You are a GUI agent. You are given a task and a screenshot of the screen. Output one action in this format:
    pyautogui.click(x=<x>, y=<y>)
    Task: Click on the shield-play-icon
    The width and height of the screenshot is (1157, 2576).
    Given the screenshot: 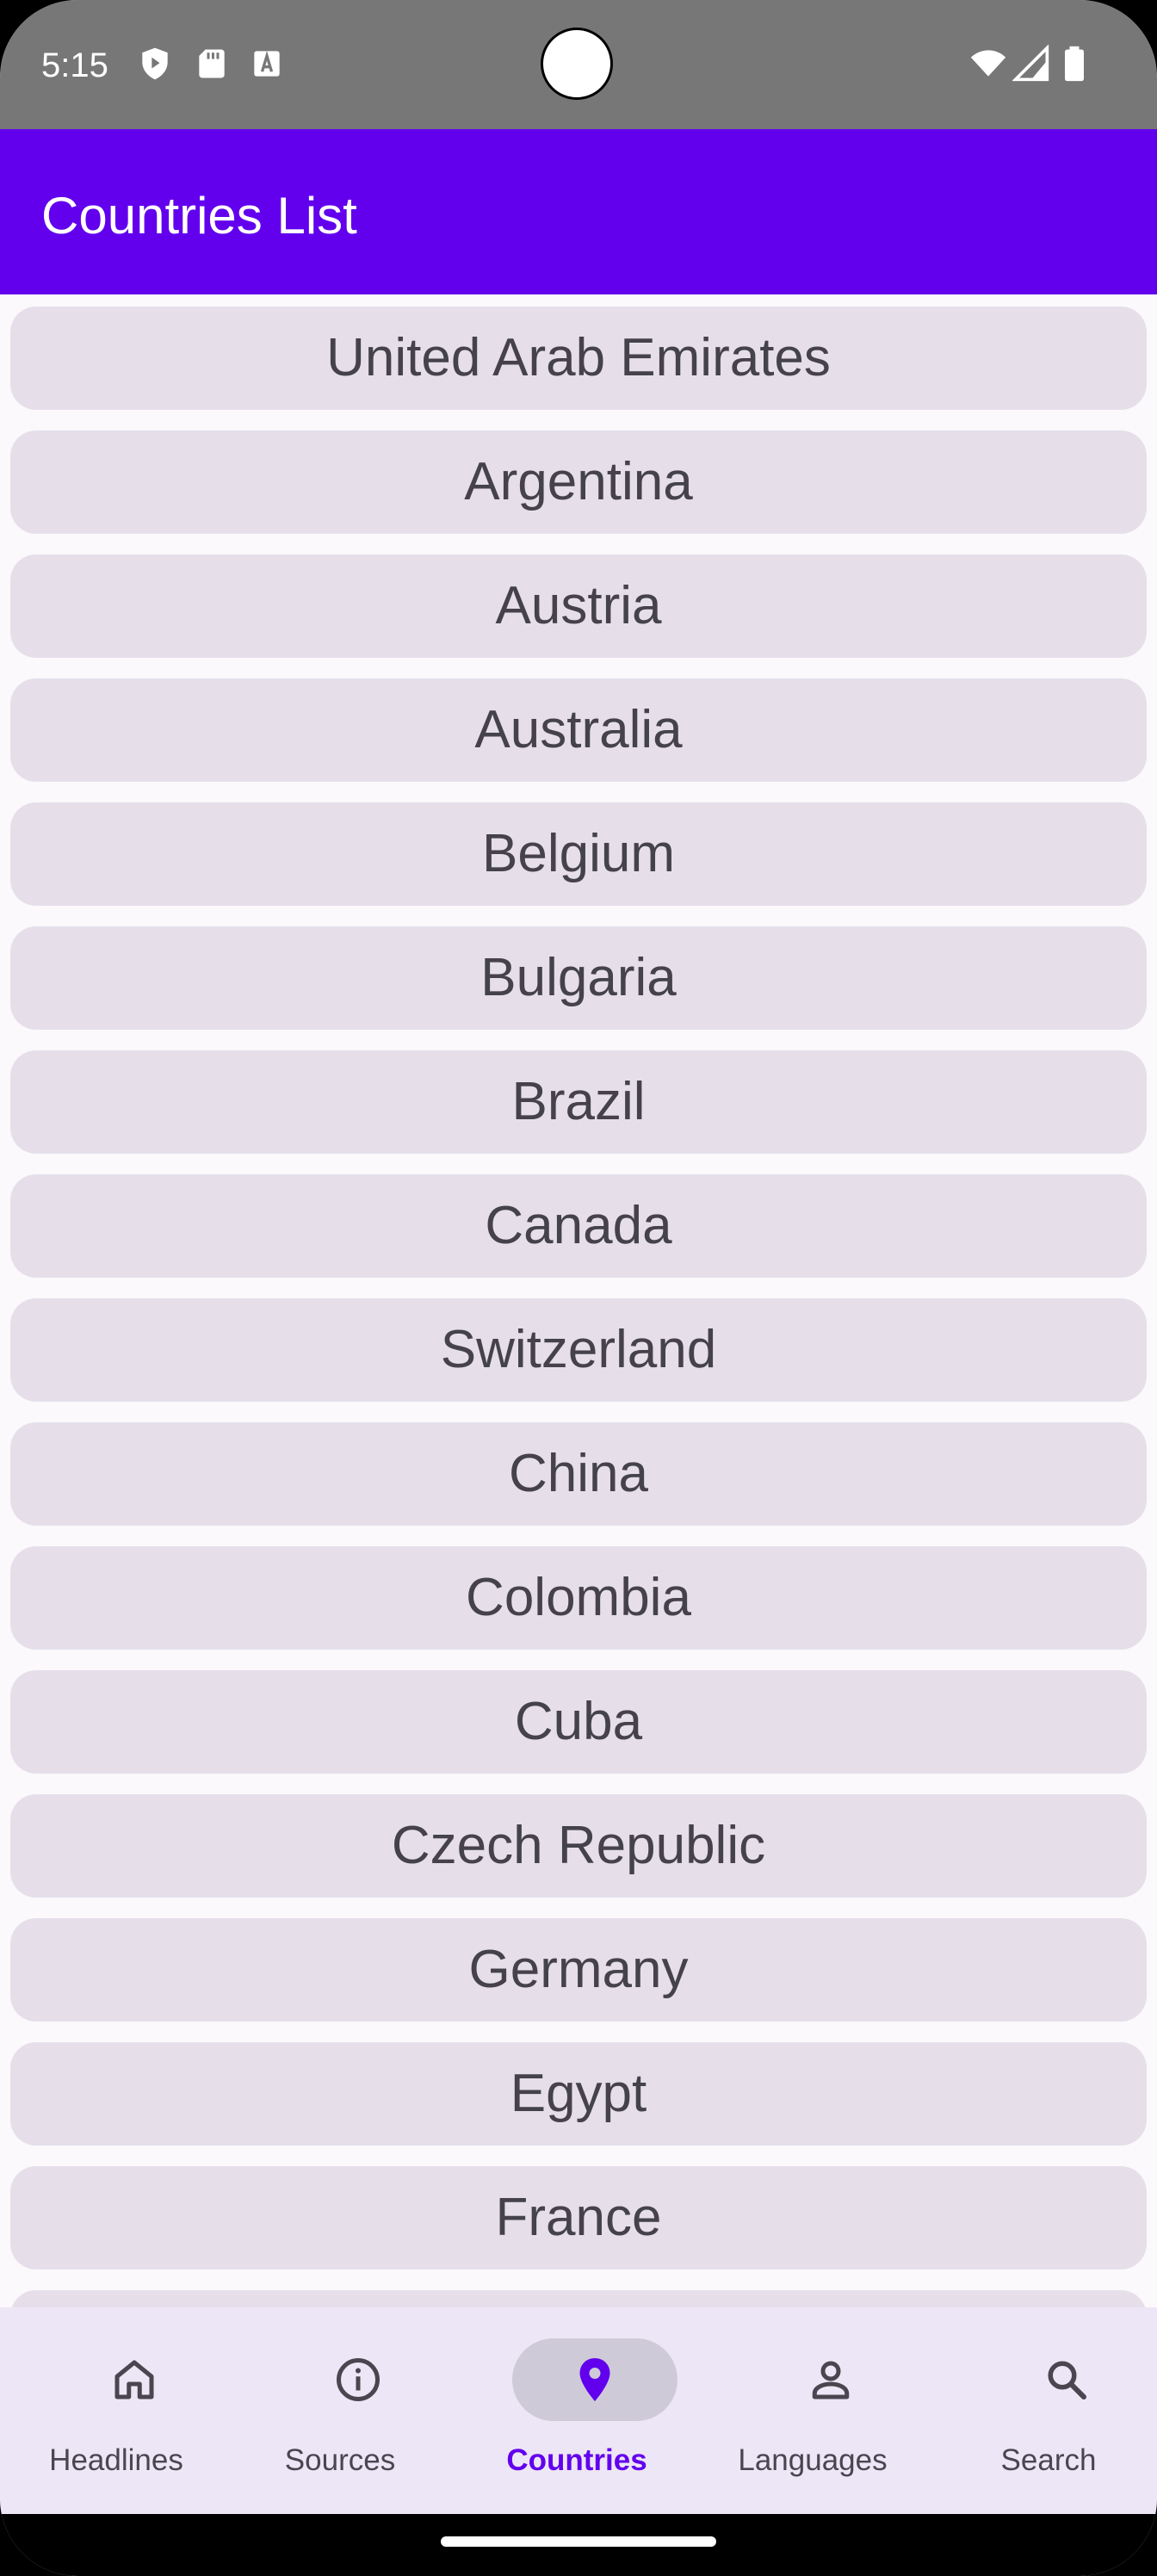 What is the action you would take?
    pyautogui.click(x=155, y=64)
    